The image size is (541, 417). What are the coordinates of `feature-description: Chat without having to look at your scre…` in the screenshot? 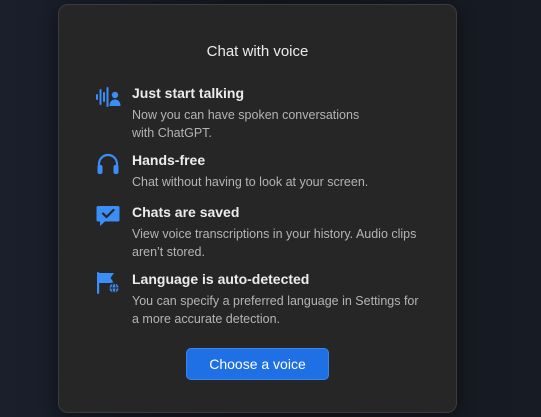 It's located at (250, 182).